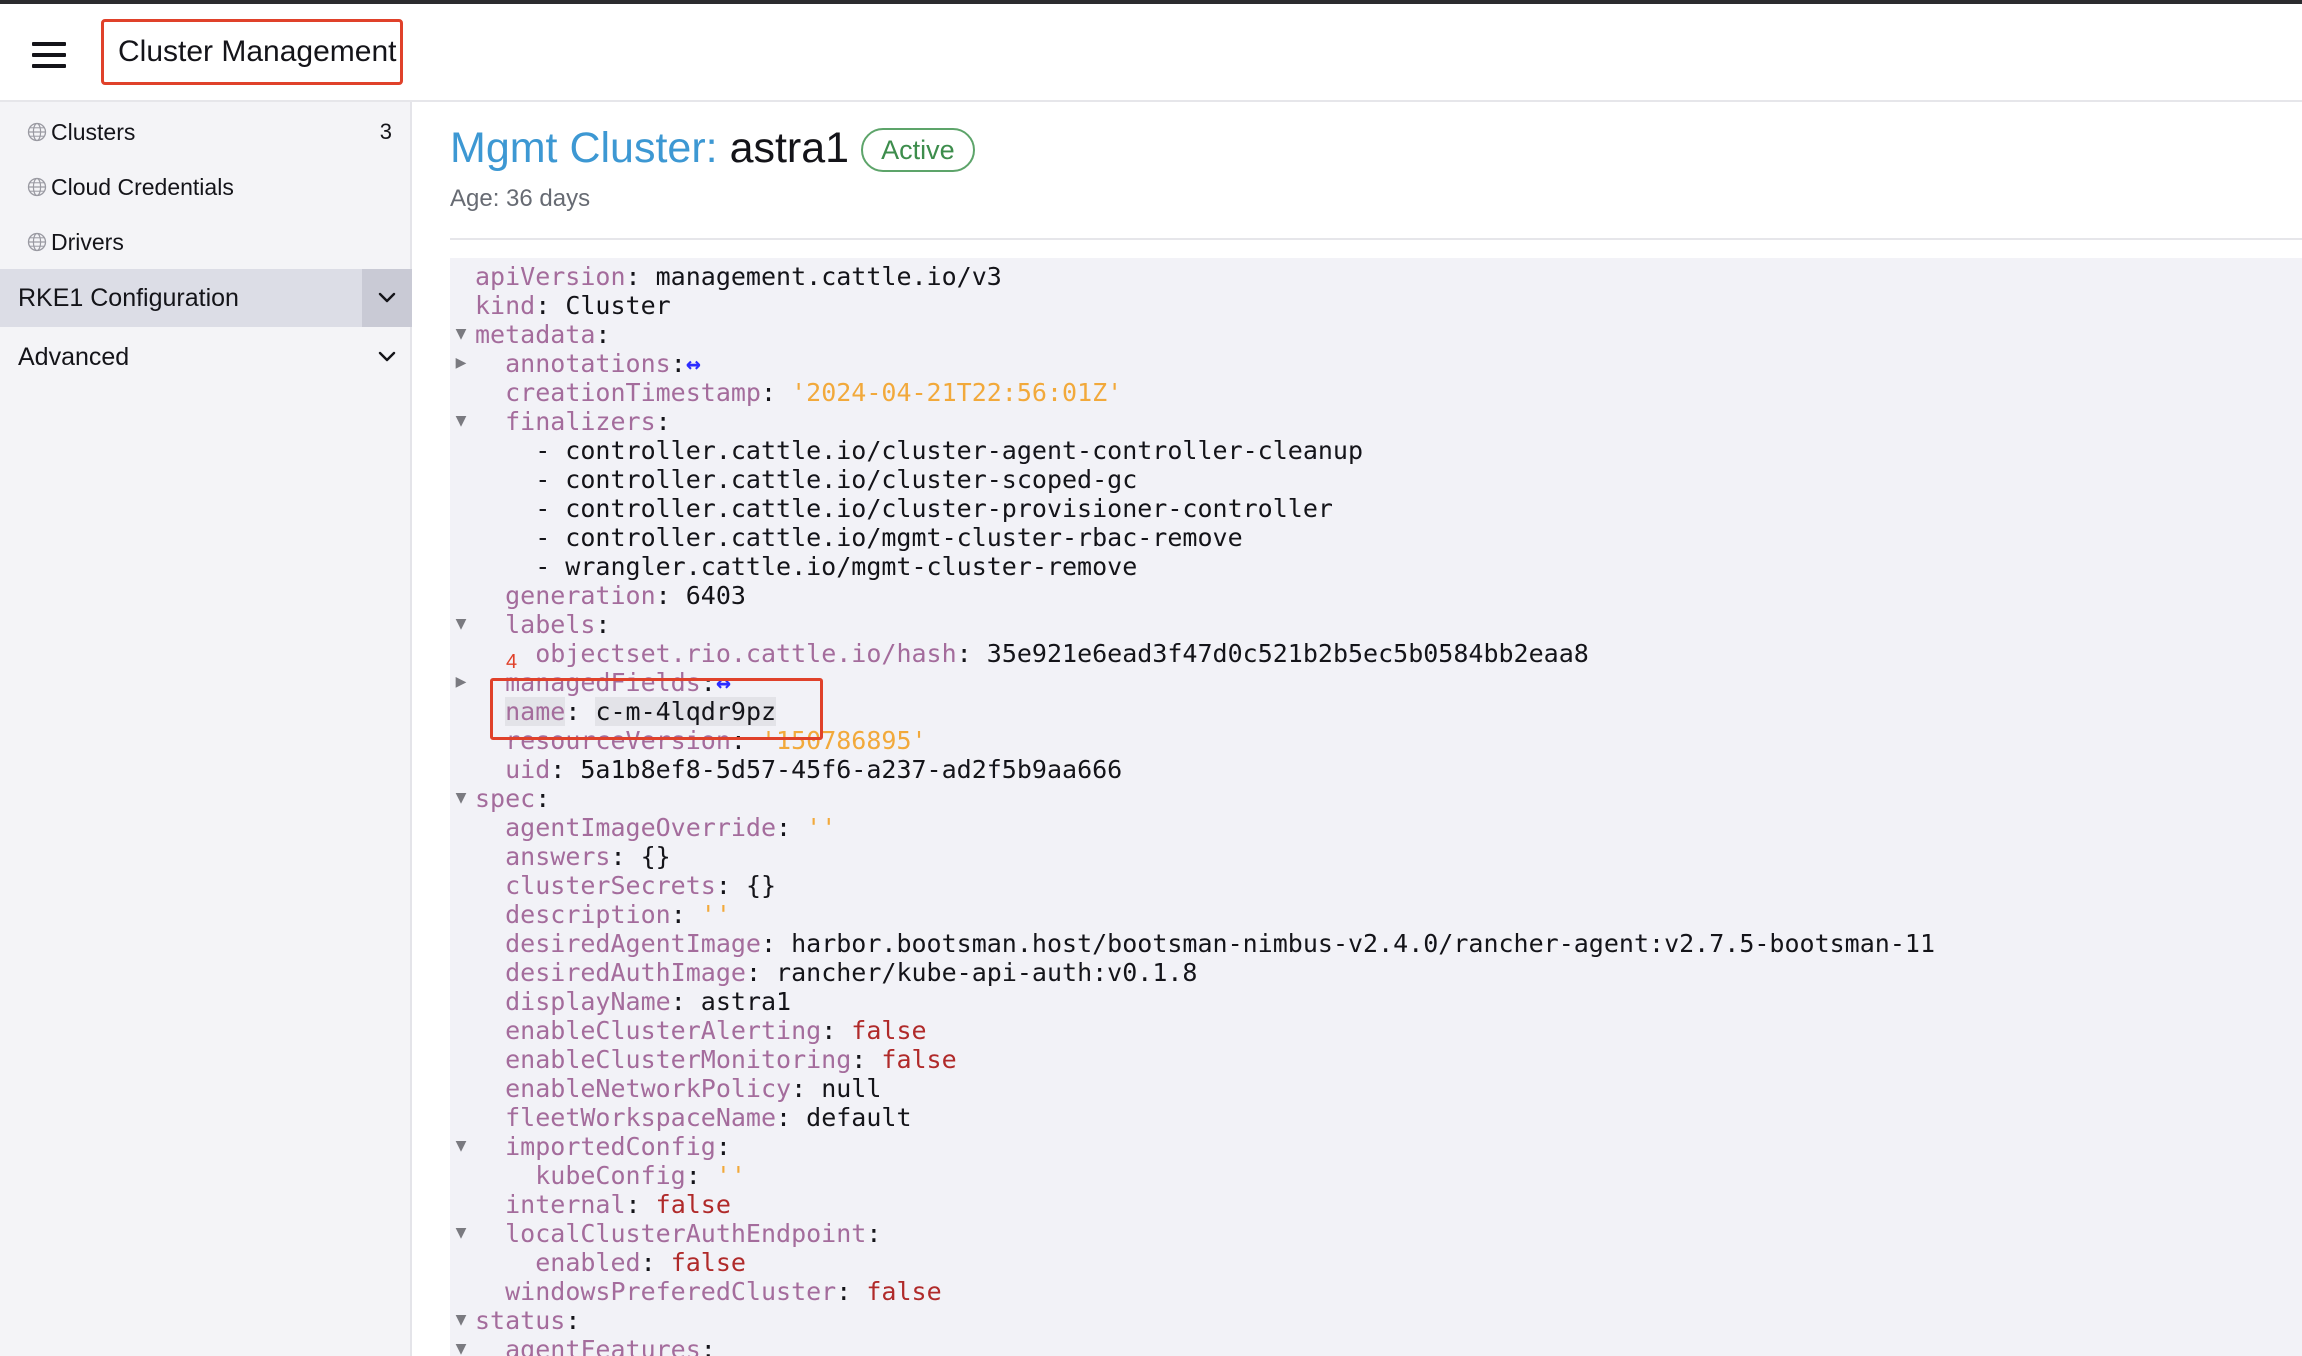  Describe the element at coordinates (789, 148) in the screenshot. I see `cluster-name: astra1` at that location.